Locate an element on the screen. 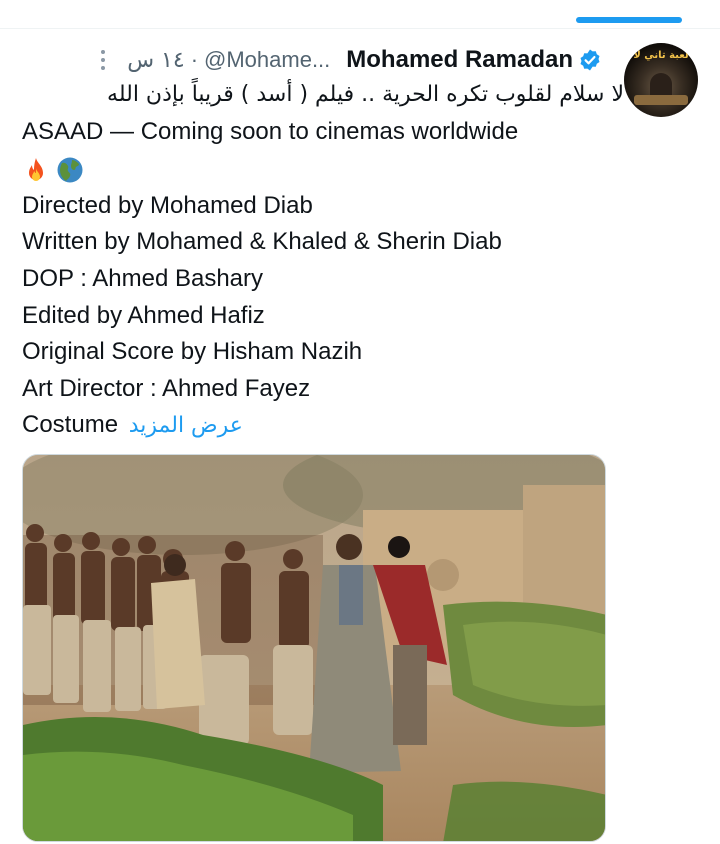 This screenshot has width=720, height=844. tweet-text-line: Directed by Mohamed Diab is located at coordinates (167, 205).